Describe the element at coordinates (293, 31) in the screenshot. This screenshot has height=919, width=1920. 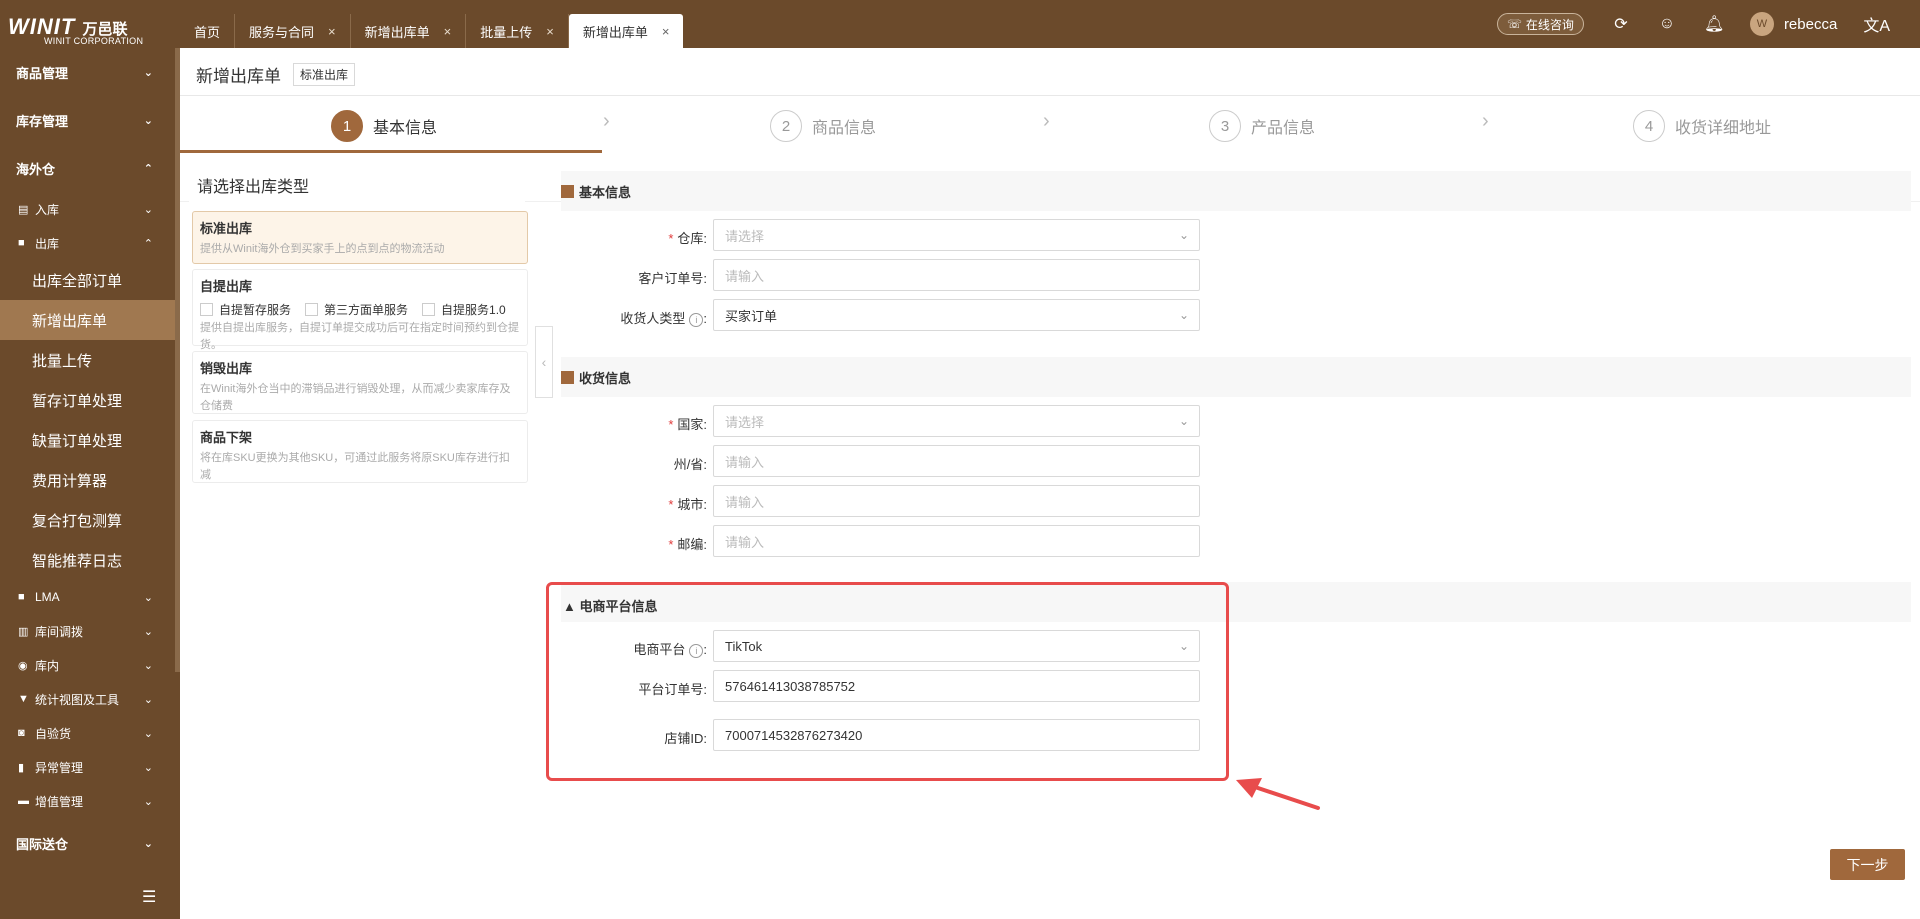
I see `tab-service-contract: 服务与合同 ×` at that location.